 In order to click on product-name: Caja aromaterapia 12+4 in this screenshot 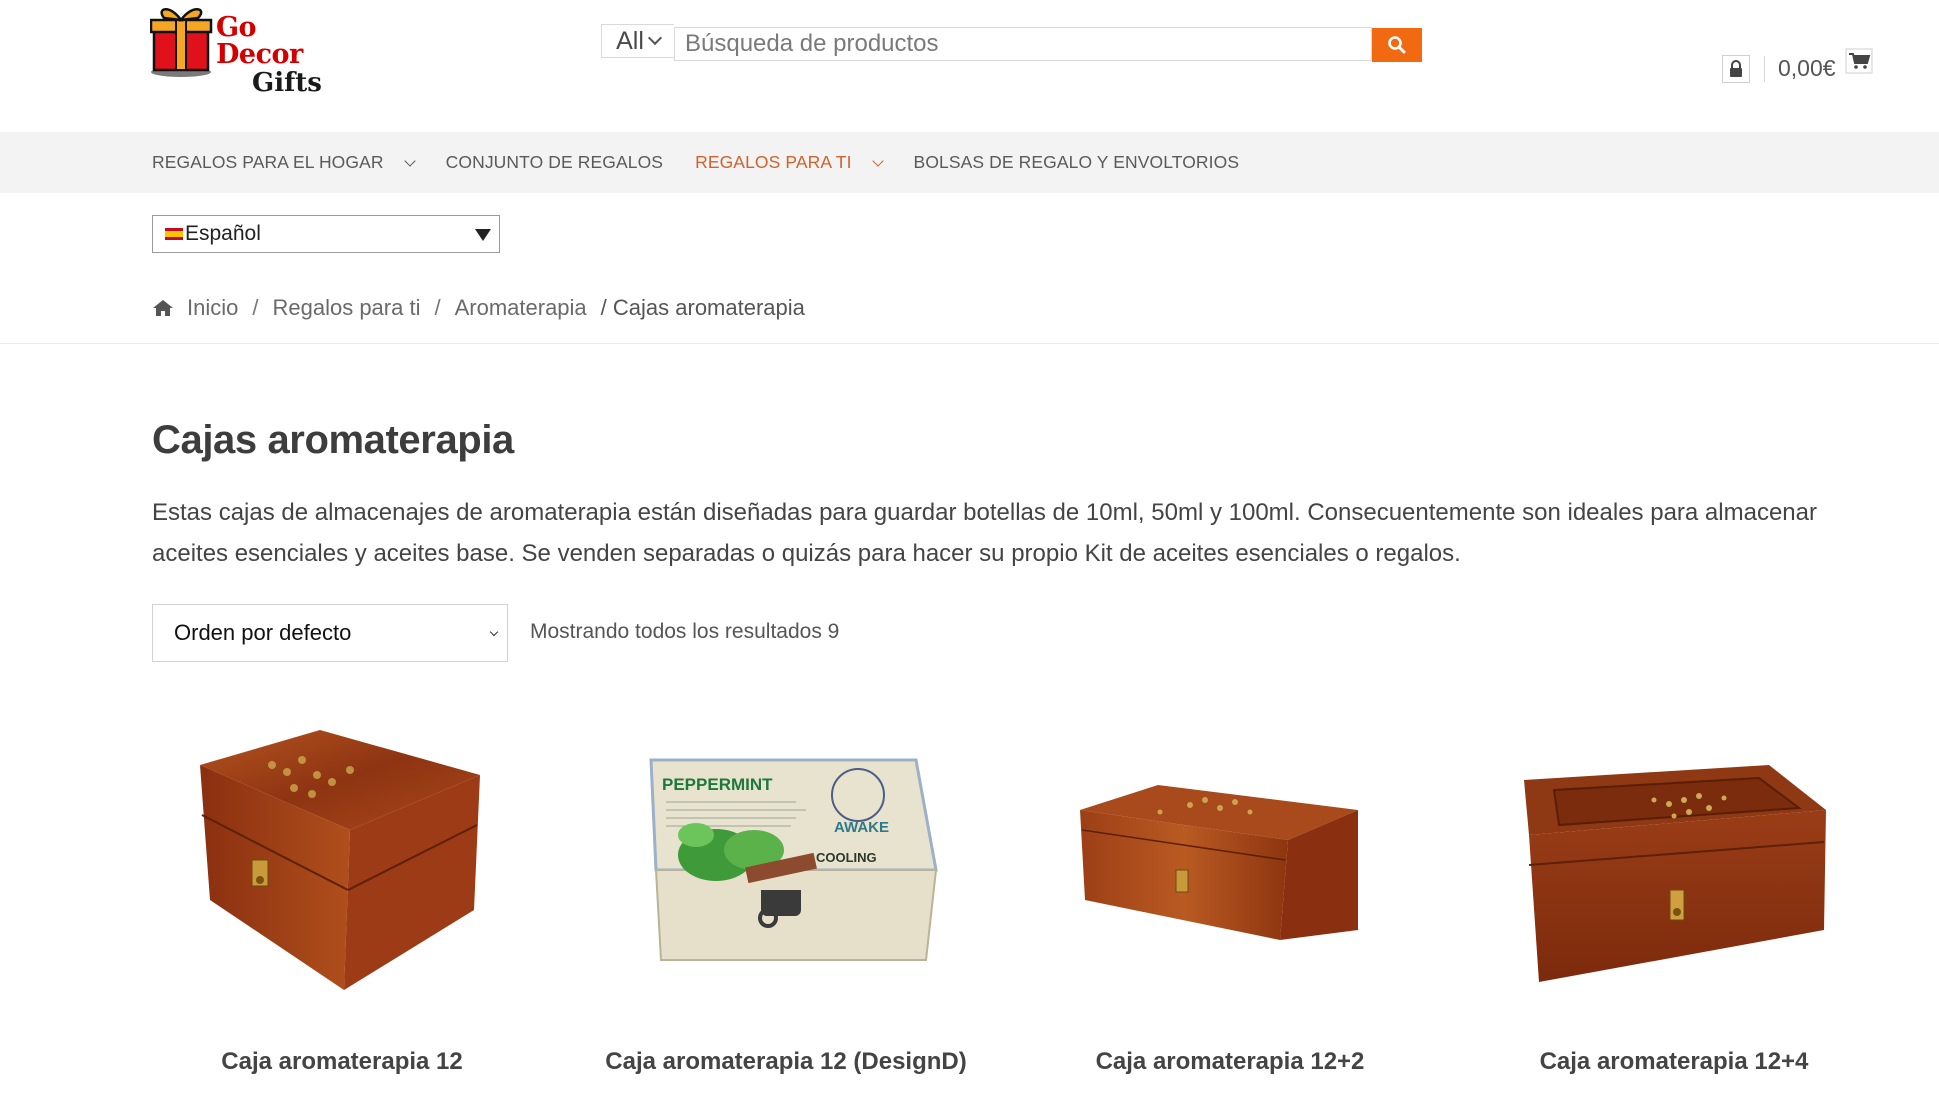, I will do `click(1674, 1062)`.